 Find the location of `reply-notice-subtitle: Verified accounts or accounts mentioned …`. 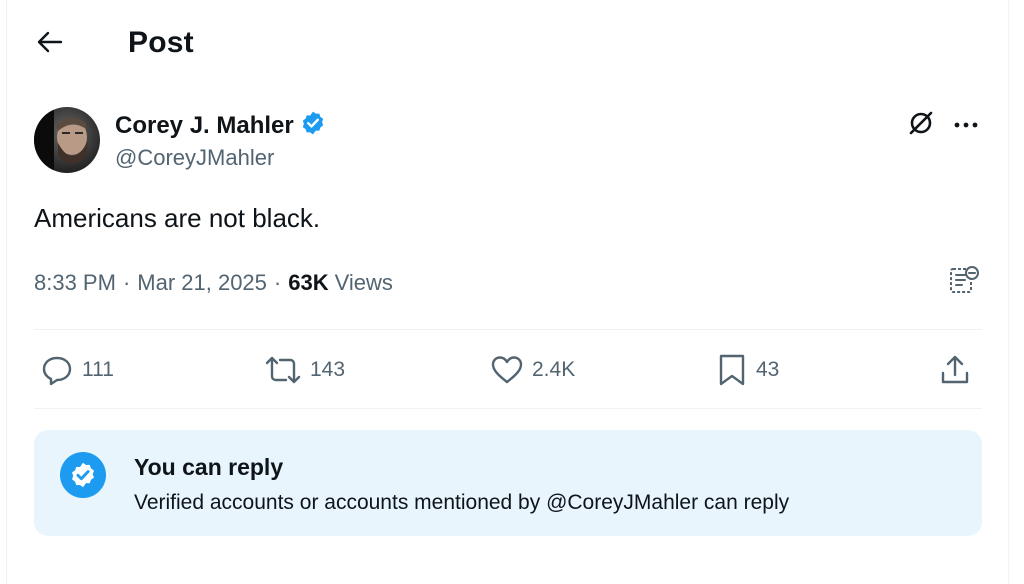

reply-notice-subtitle: Verified accounts or accounts mentioned … is located at coordinates (462, 502).